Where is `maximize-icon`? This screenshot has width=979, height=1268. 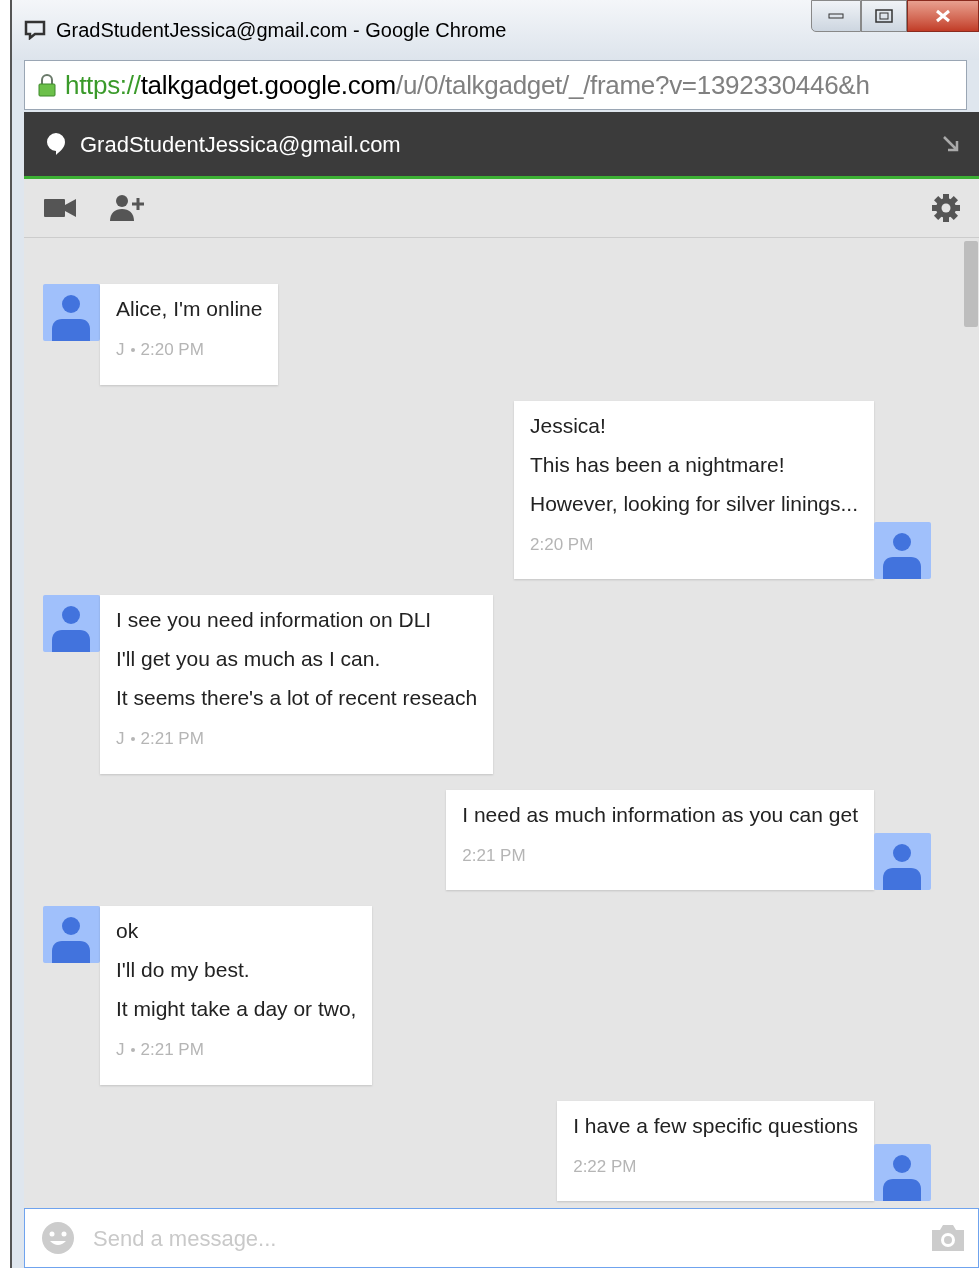 maximize-icon is located at coordinates (884, 16).